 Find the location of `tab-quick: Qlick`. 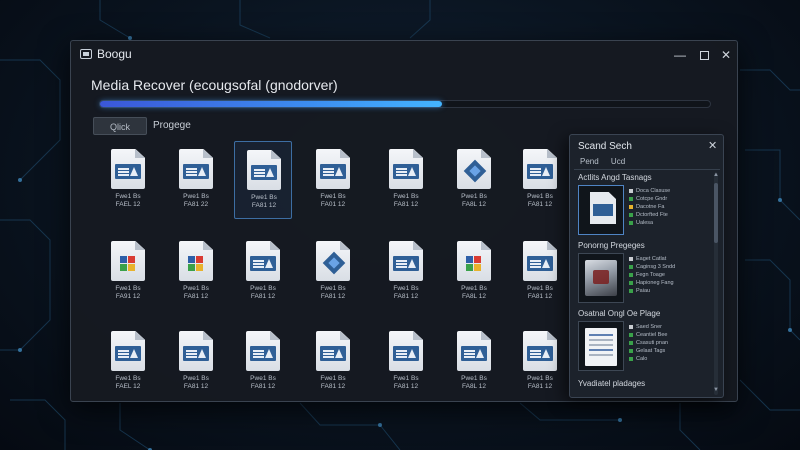

tab-quick: Qlick is located at coordinates (120, 126).